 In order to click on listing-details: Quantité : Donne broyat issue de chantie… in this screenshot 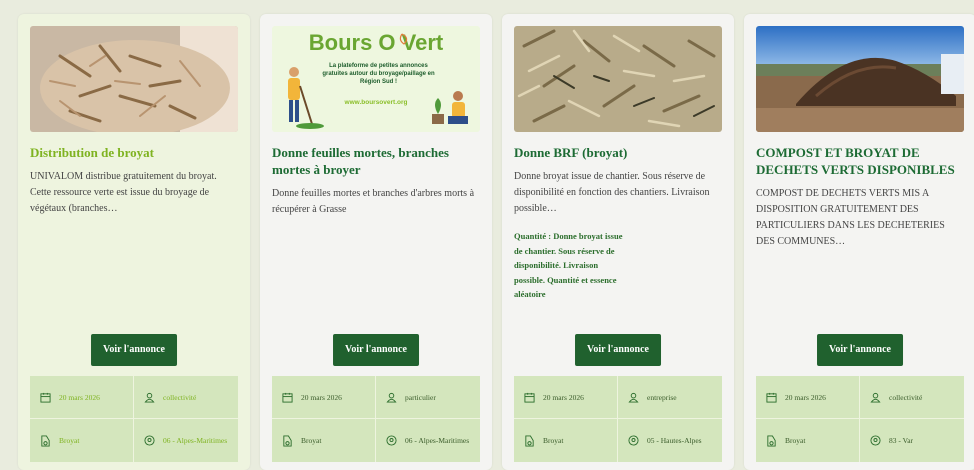, I will do `click(568, 265)`.